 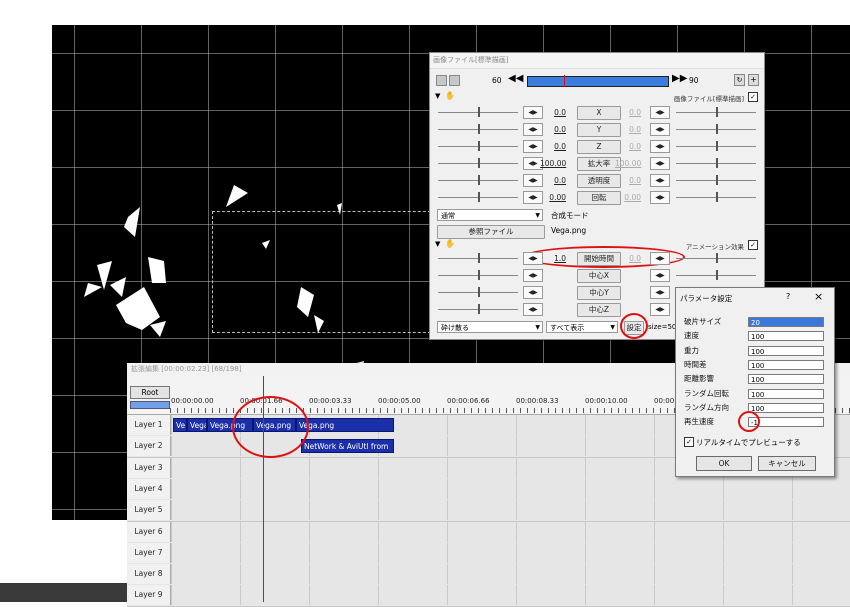 What do you see at coordinates (739, 80) in the screenshot?
I see `loop-icon: ↻` at bounding box center [739, 80].